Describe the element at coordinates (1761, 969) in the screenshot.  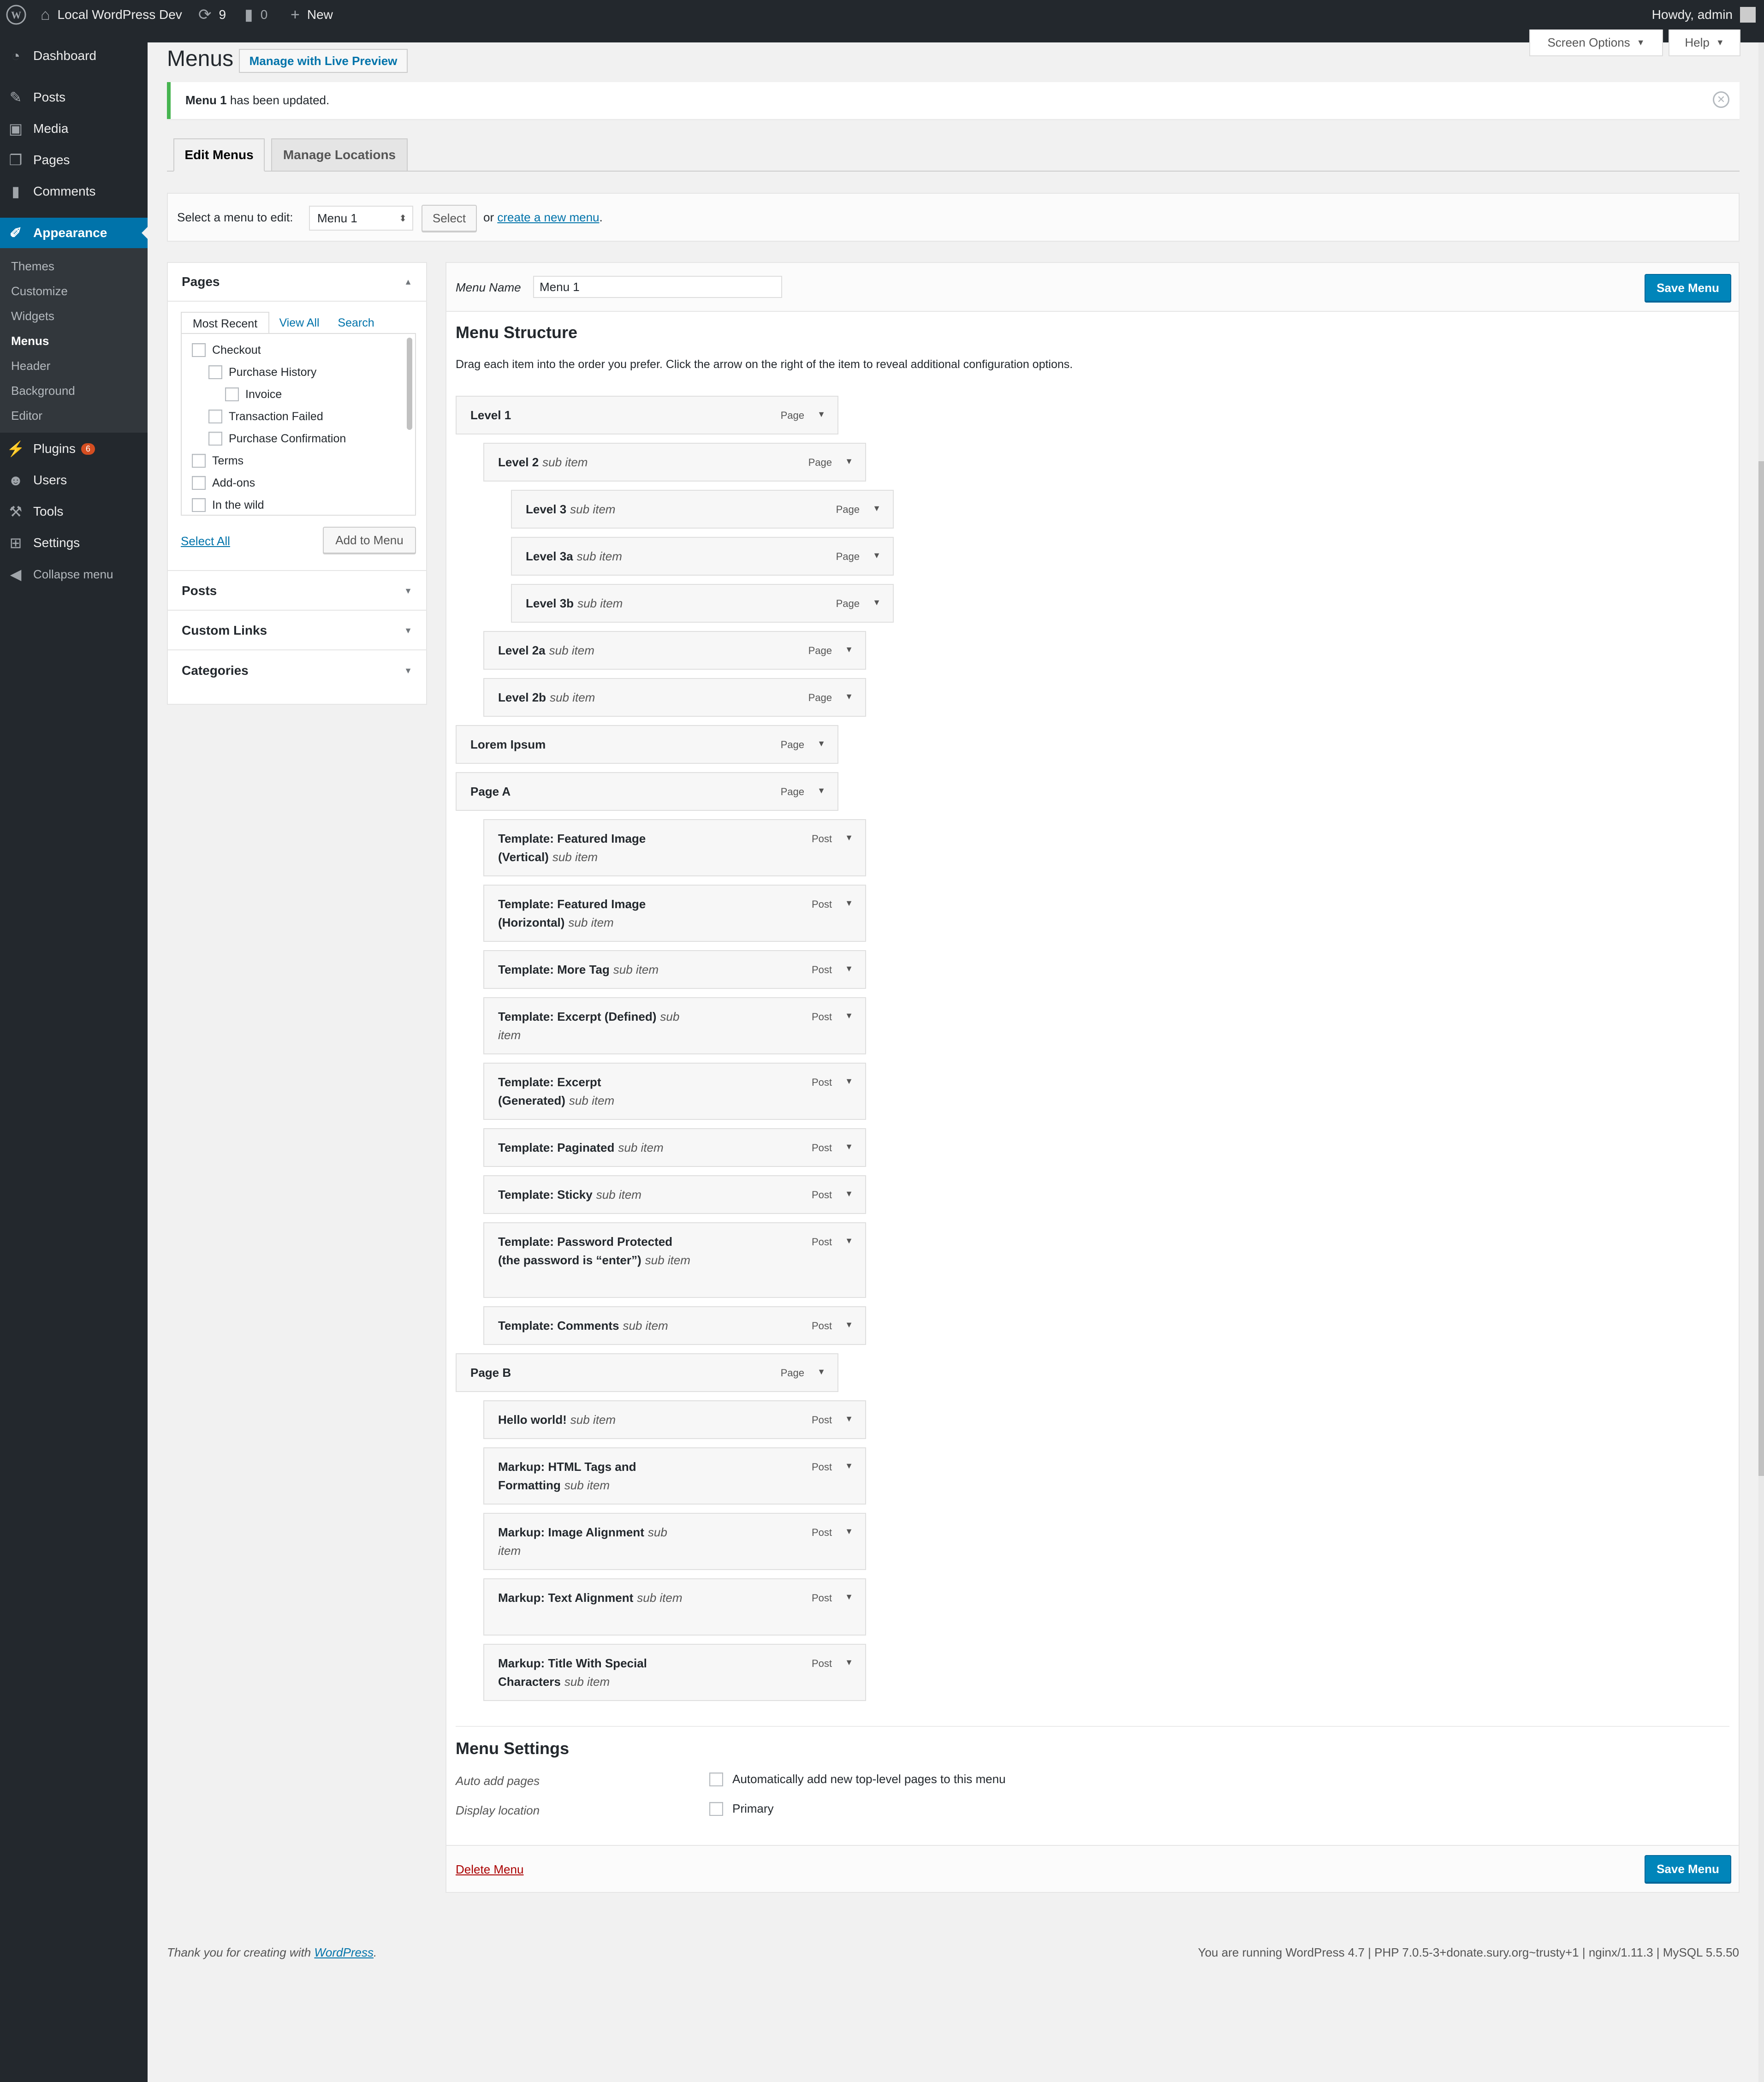
I see `page-scrollbar-thumb` at that location.